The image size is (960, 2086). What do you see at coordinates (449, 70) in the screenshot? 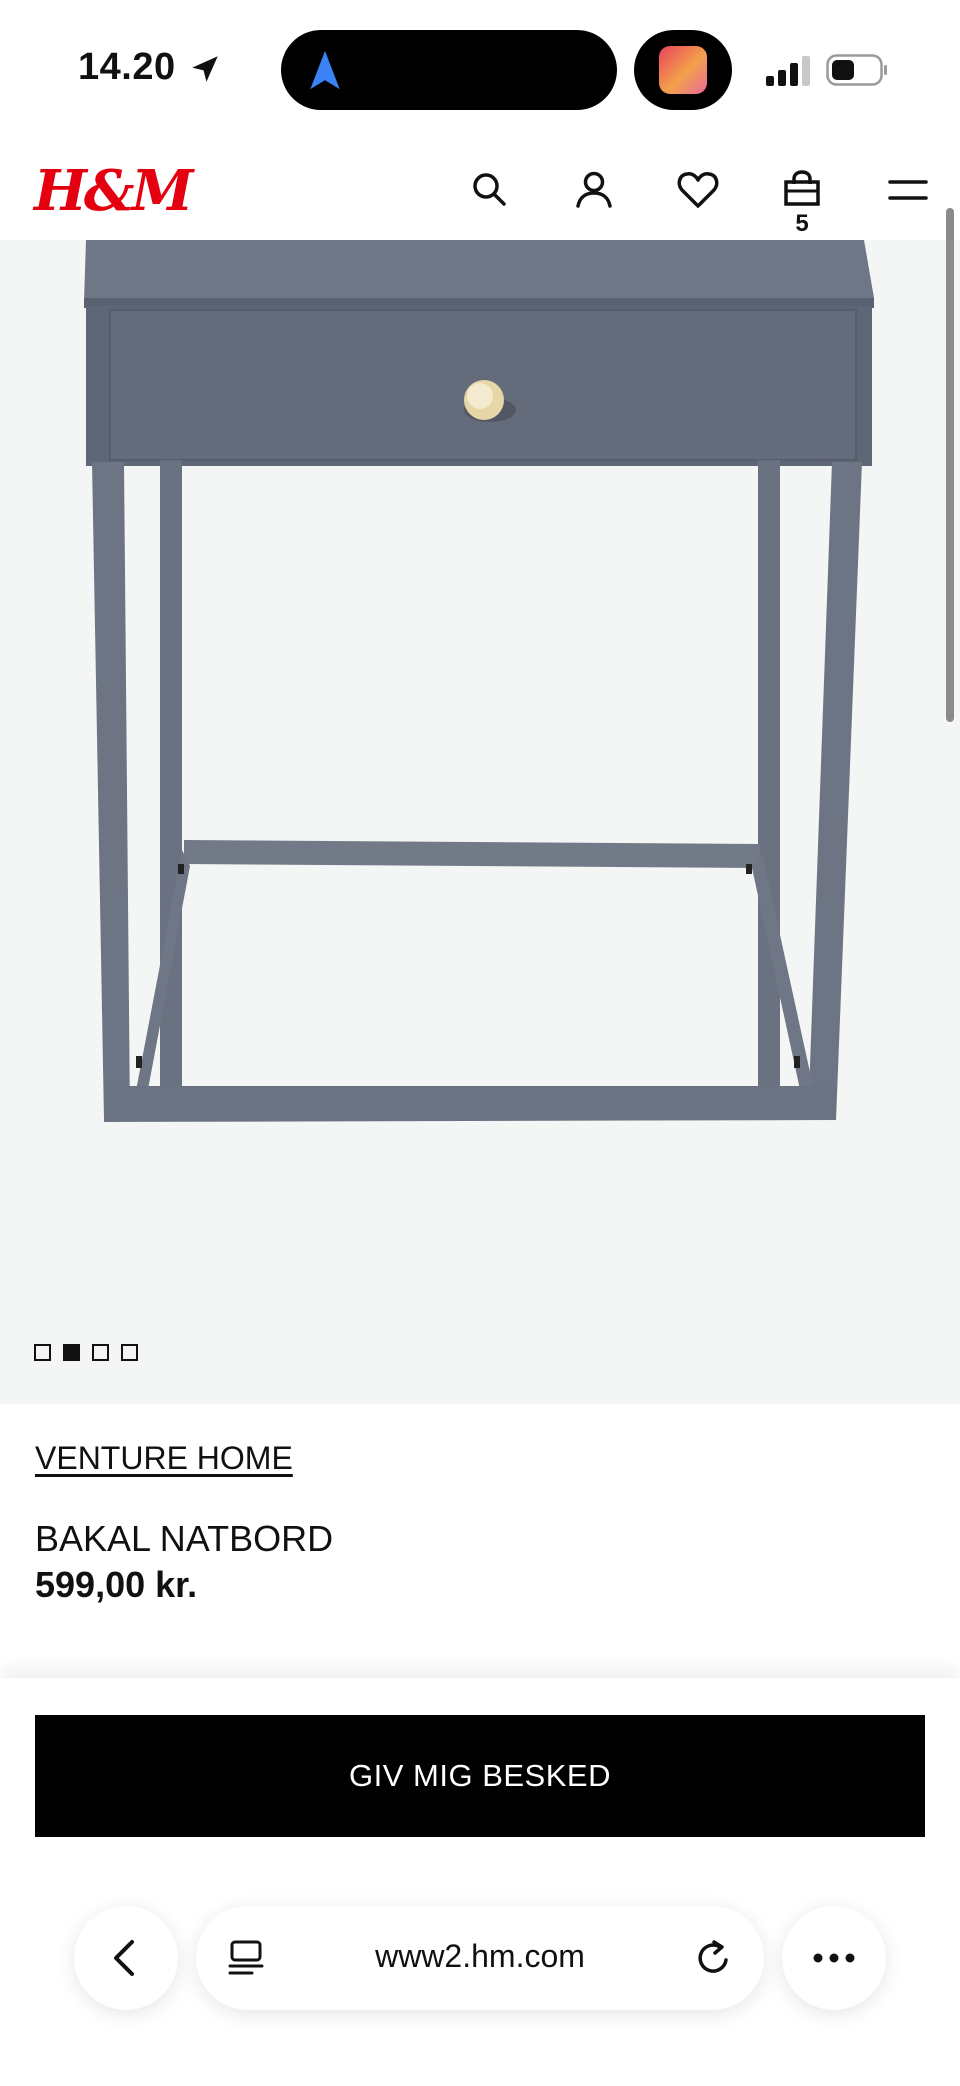
I see `dynamic-island` at bounding box center [449, 70].